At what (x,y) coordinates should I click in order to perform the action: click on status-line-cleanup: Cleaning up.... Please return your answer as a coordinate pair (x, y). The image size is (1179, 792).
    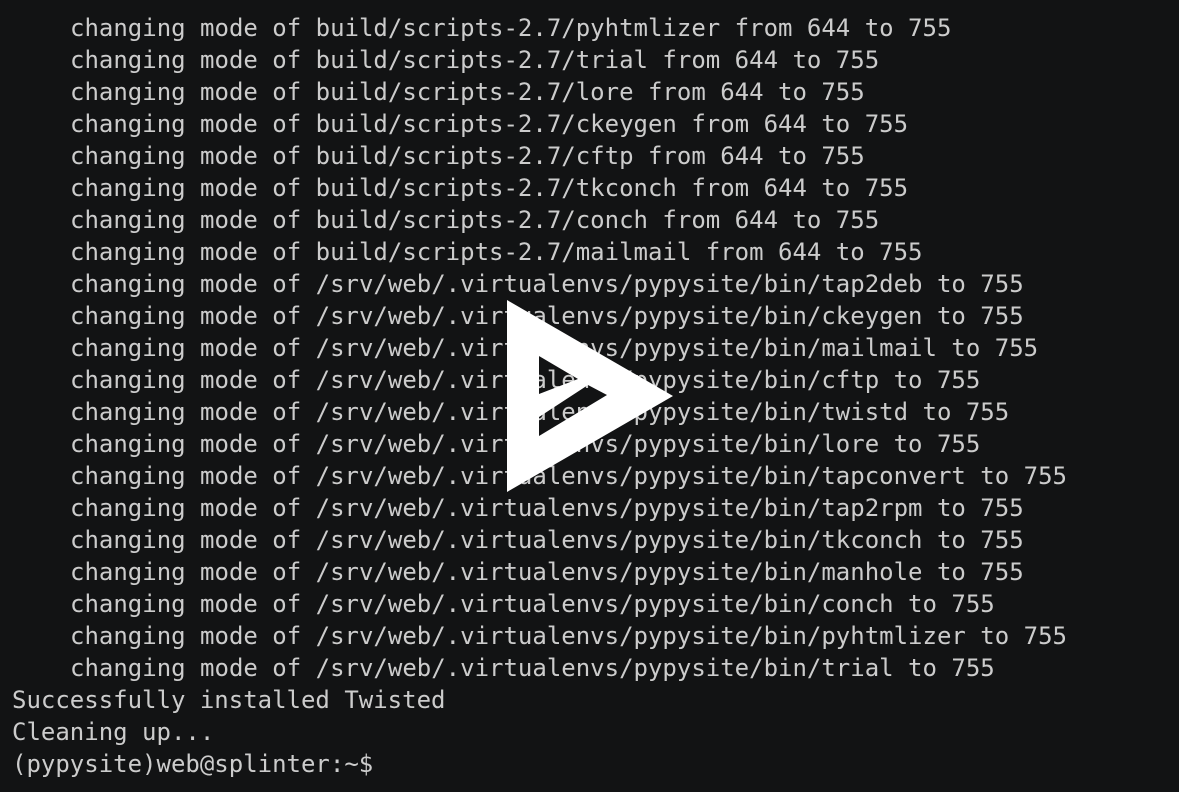
    Looking at the image, I should click on (113, 732).